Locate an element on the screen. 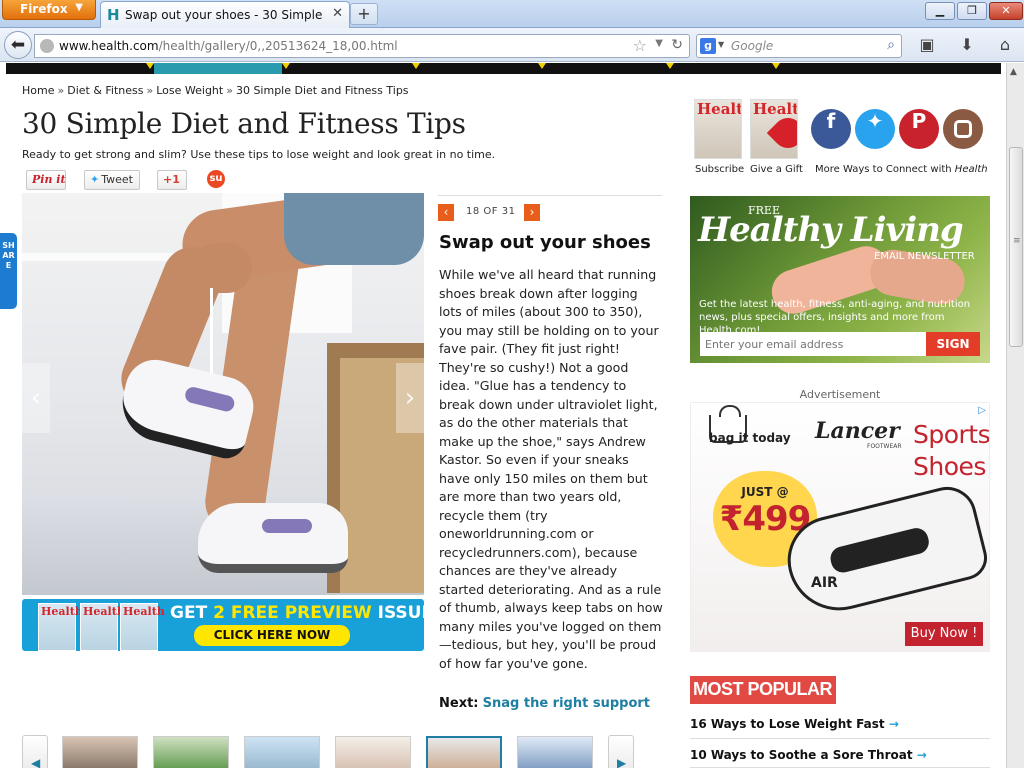 The image size is (1024, 768). newsletter-title: Healthy Living is located at coordinates (831, 230).